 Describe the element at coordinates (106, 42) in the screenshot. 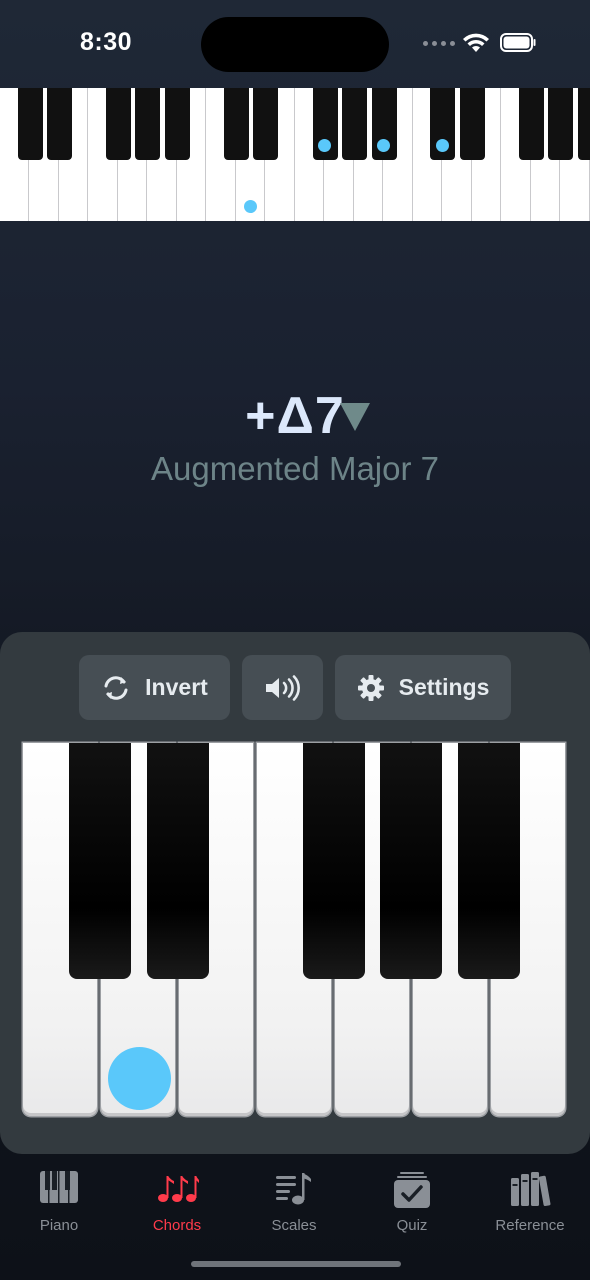

I see `status-time: 8:30` at that location.